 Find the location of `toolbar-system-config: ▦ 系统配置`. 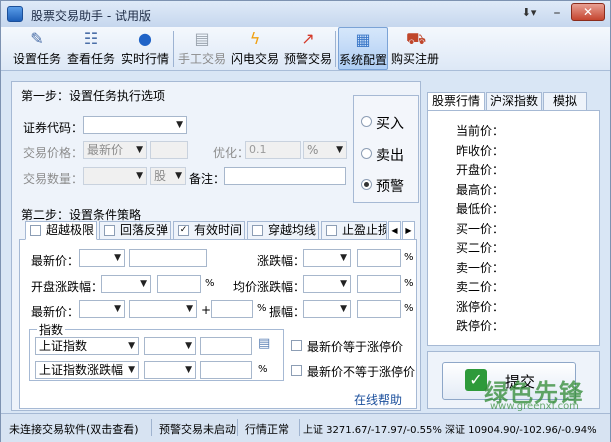

toolbar-system-config: ▦ 系统配置 is located at coordinates (363, 48).